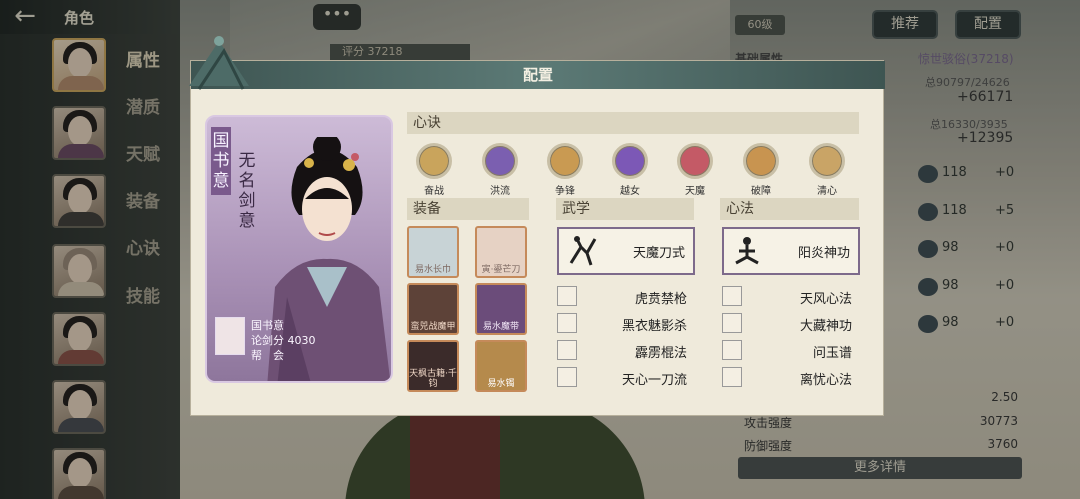 The height and width of the screenshot is (499, 1080). What do you see at coordinates (283, 340) in the screenshot?
I see `card-info-score: 论剑分 4030` at bounding box center [283, 340].